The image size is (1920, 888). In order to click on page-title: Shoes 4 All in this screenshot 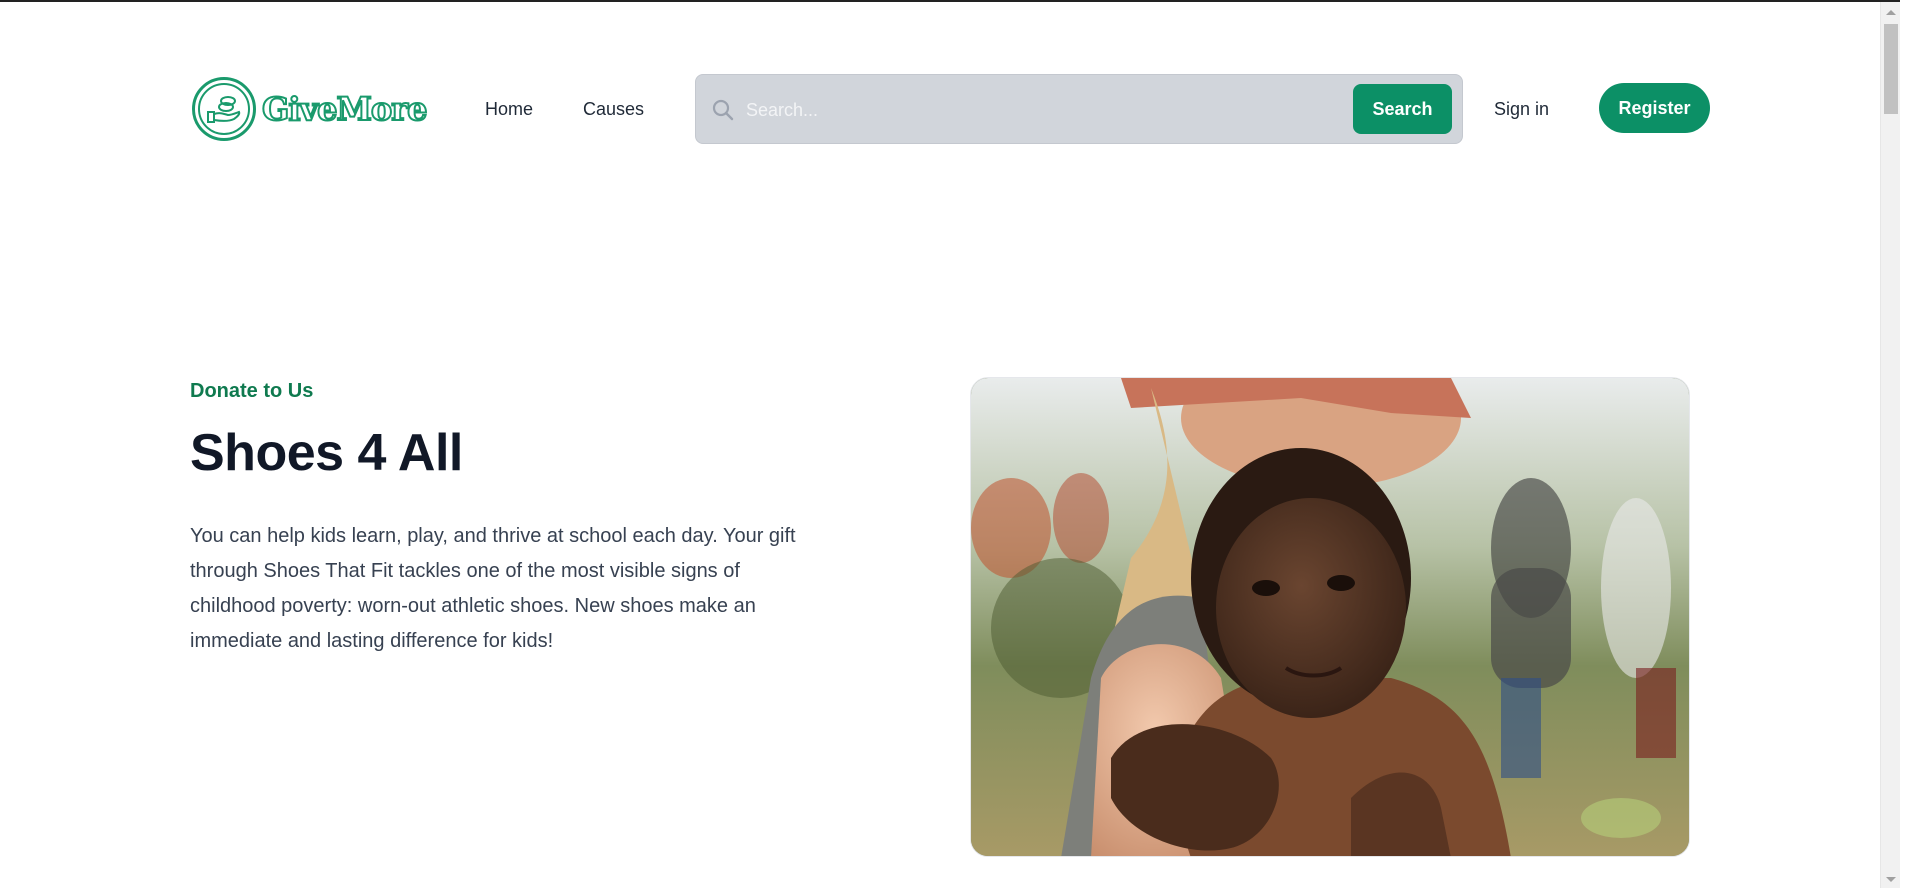, I will do `click(326, 453)`.